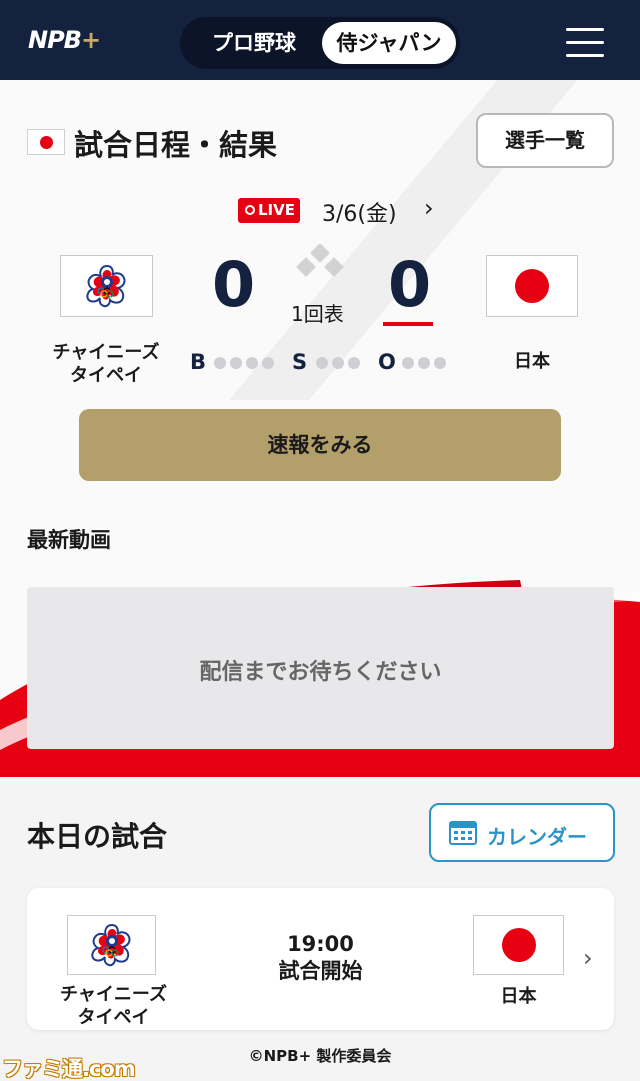 Image resolution: width=640 pixels, height=1081 pixels. I want to click on out-count-label: O, so click(387, 362).